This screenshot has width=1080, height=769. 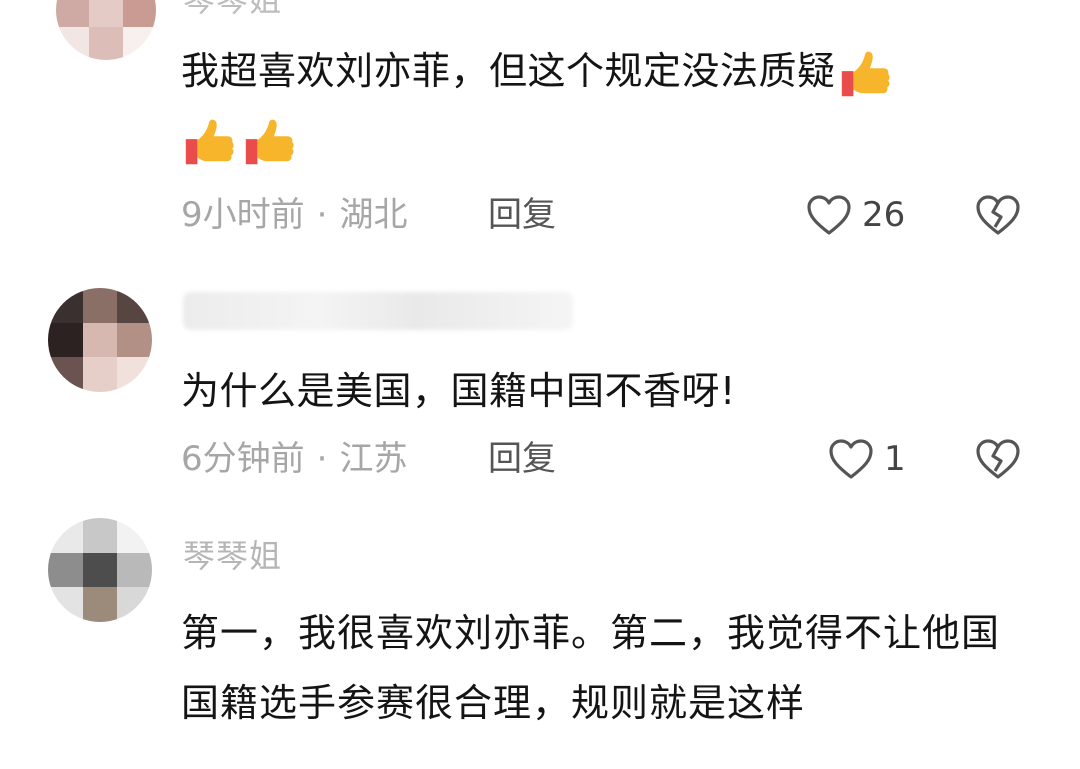 What do you see at coordinates (243, 215) in the screenshot?
I see `comment-time: 9小时前` at bounding box center [243, 215].